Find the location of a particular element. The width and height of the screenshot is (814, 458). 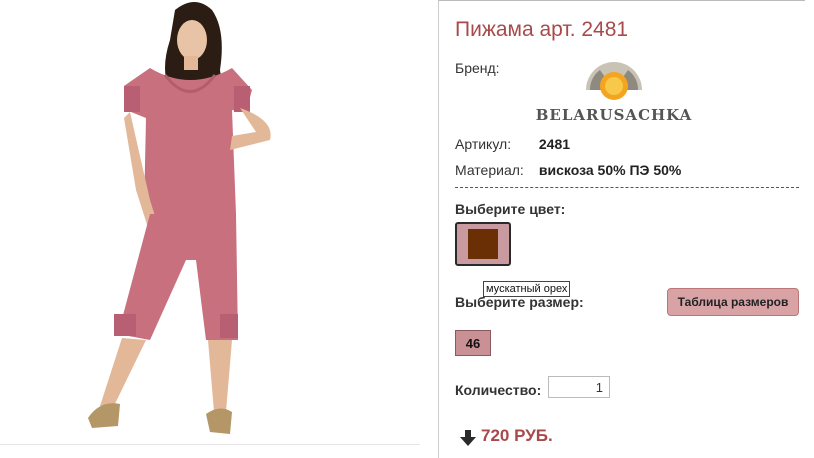

brand-logo: BELARUSACHKA is located at coordinates (614, 95).